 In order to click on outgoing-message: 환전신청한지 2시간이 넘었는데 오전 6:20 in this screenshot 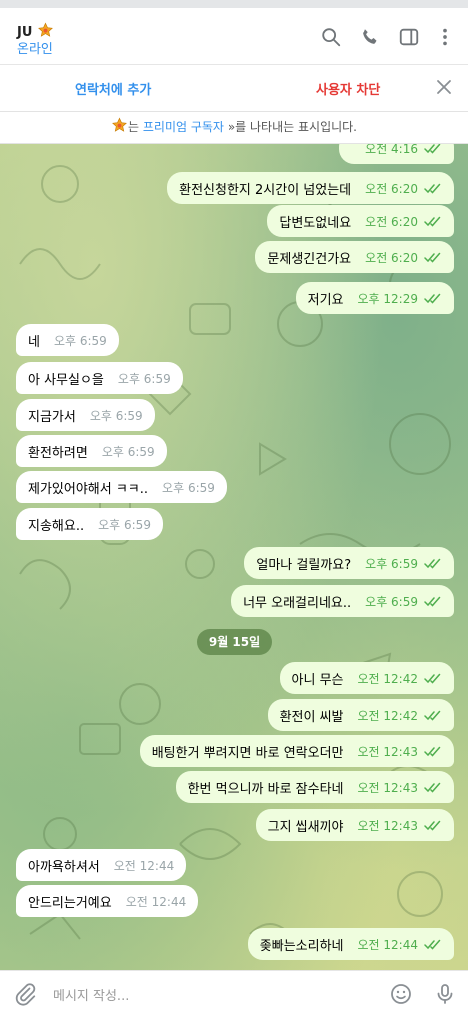, I will do `click(310, 188)`.